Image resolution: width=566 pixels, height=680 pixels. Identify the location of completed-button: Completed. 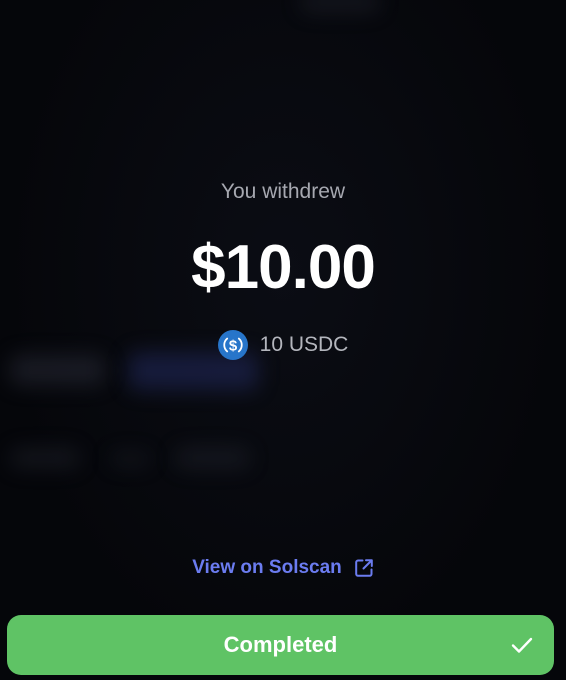
(280, 645).